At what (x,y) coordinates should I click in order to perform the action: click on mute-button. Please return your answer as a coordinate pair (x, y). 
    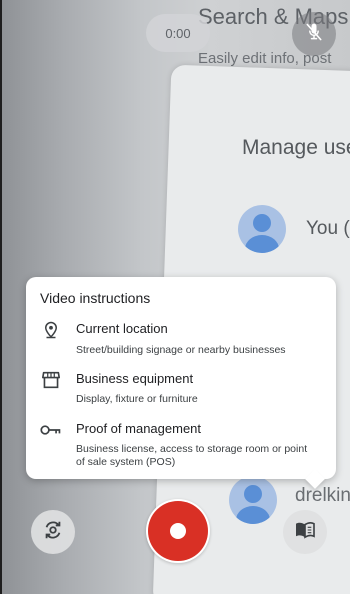
    Looking at the image, I should click on (314, 34).